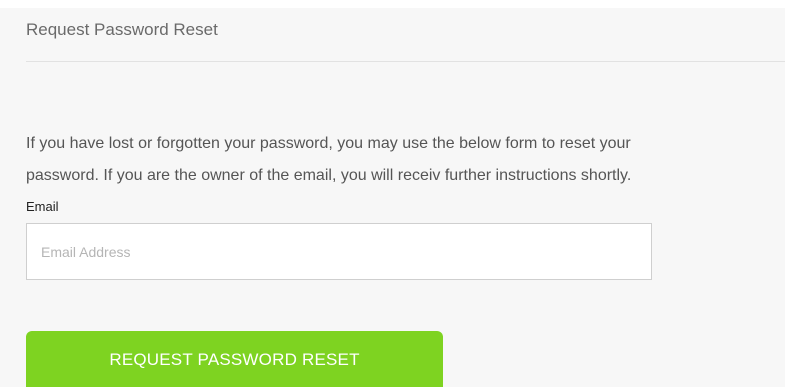 The width and height of the screenshot is (785, 387). I want to click on email-input, so click(339, 251).